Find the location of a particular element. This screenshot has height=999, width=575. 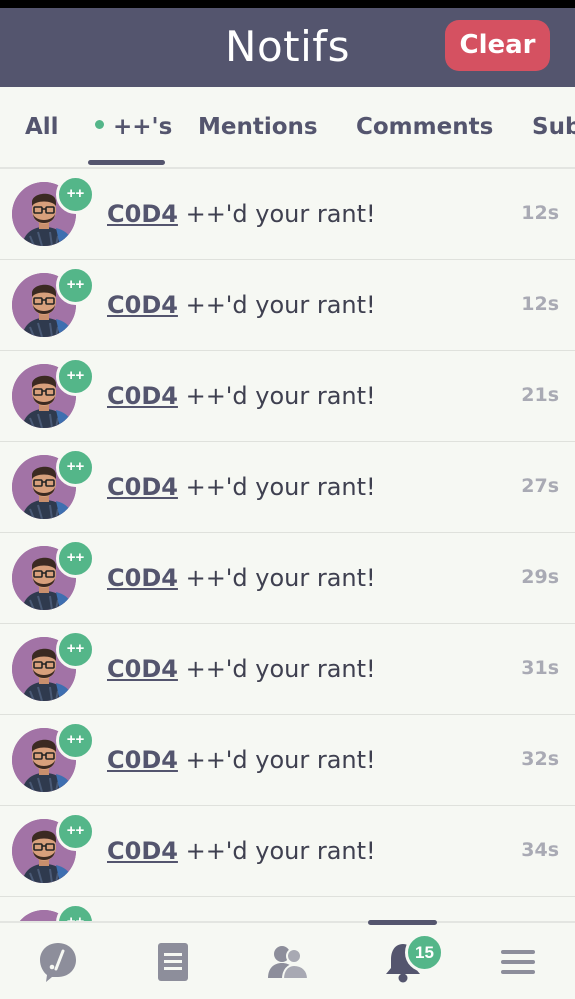

active-tab-indicator is located at coordinates (126, 162).